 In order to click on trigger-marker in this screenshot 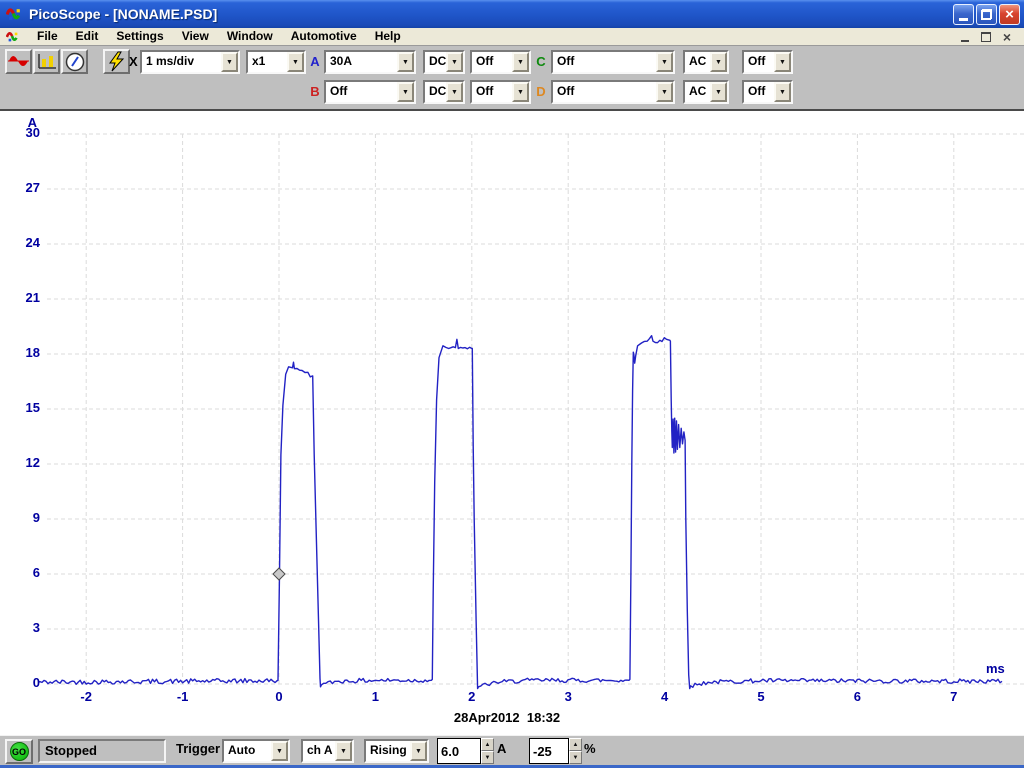, I will do `click(279, 574)`.